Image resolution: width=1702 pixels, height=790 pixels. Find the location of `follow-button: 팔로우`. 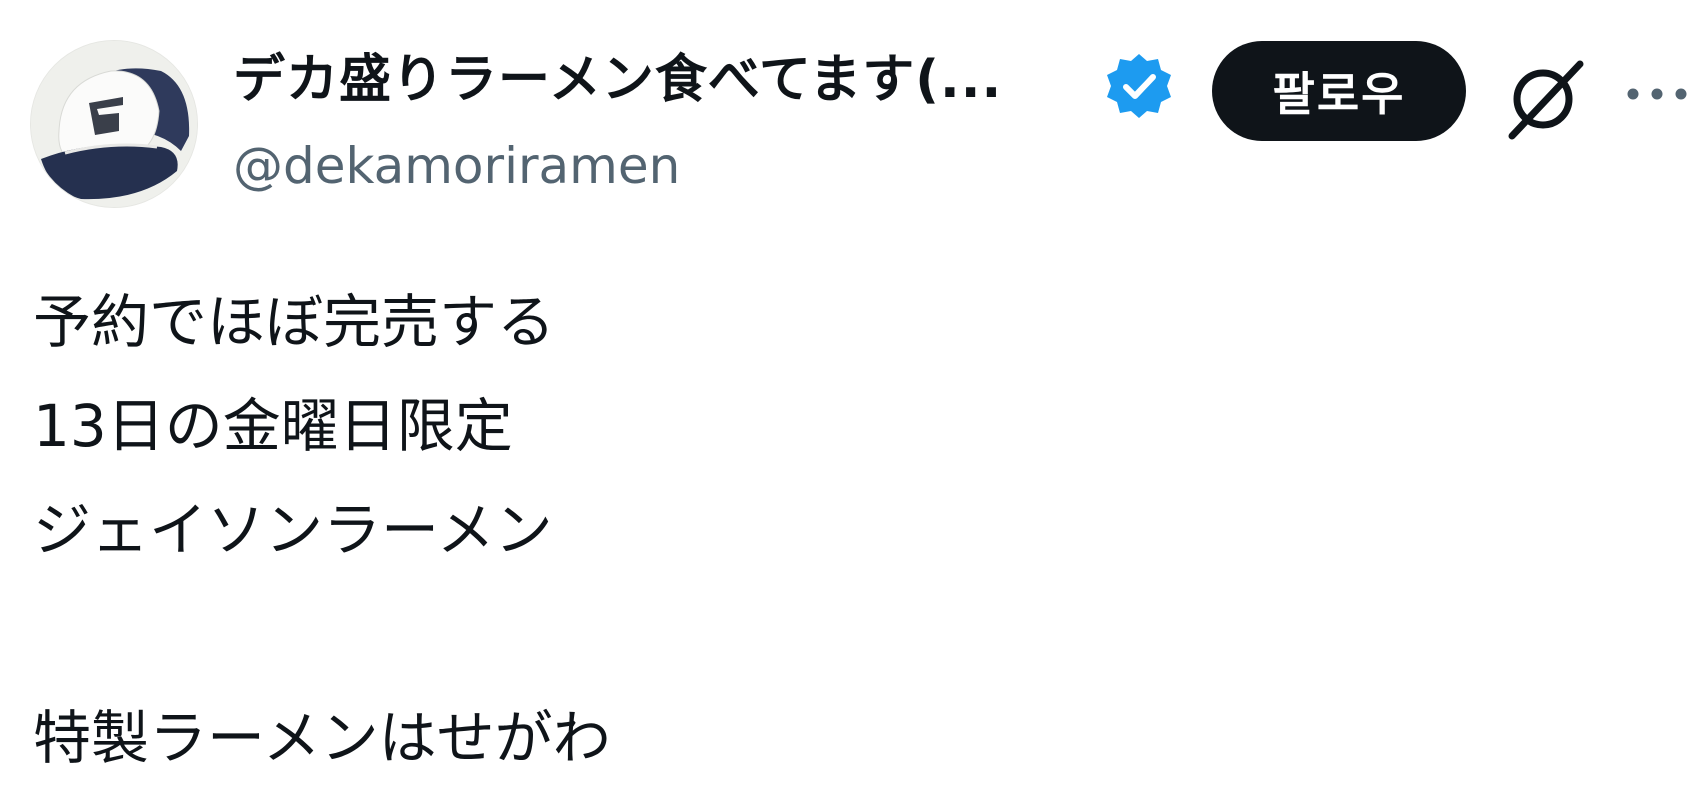

follow-button: 팔로우 is located at coordinates (1339, 91).